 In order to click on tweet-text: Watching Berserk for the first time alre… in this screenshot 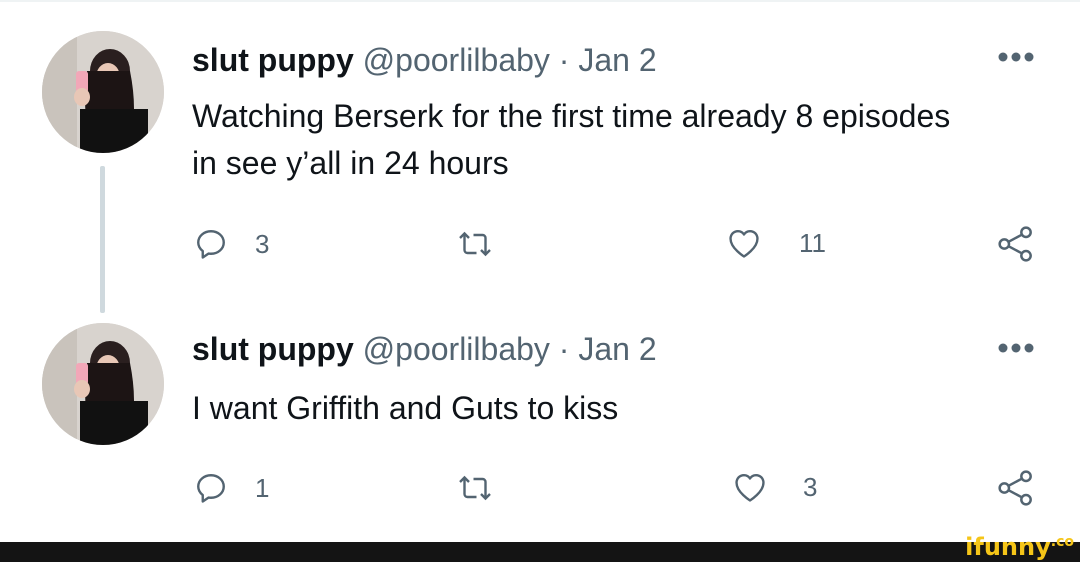, I will do `click(571, 139)`.